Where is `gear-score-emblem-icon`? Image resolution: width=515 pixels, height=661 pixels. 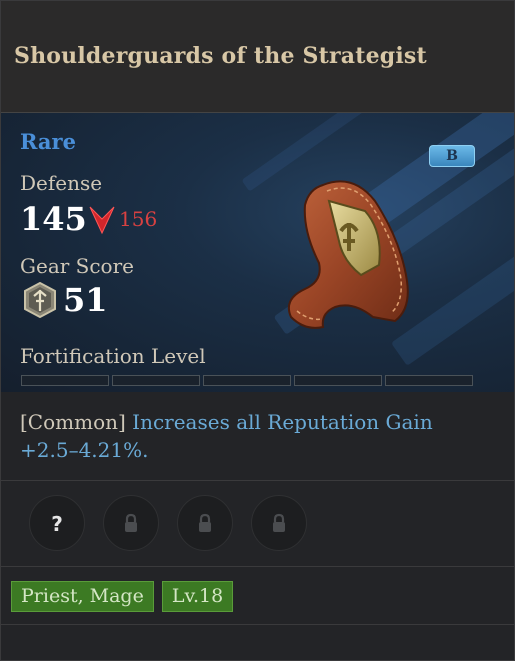
gear-score-emblem-icon is located at coordinates (40, 300).